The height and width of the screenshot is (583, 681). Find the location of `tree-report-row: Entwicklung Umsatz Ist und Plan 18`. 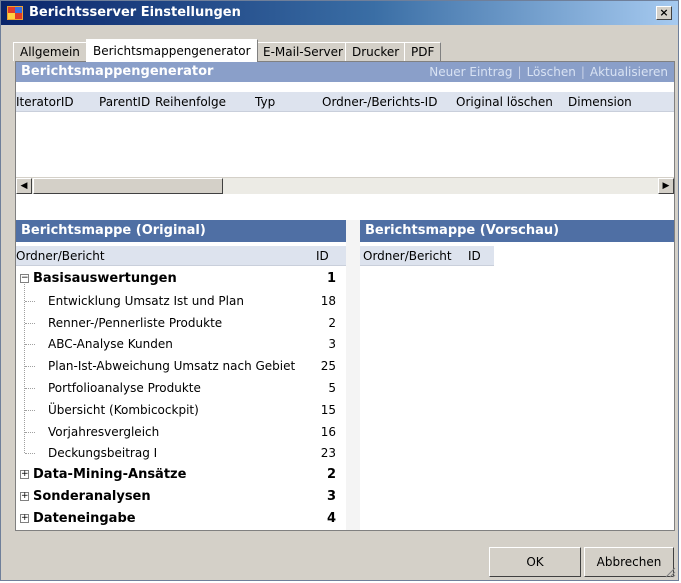

tree-report-row: Entwicklung Umsatz Ist und Plan 18 is located at coordinates (181, 301).